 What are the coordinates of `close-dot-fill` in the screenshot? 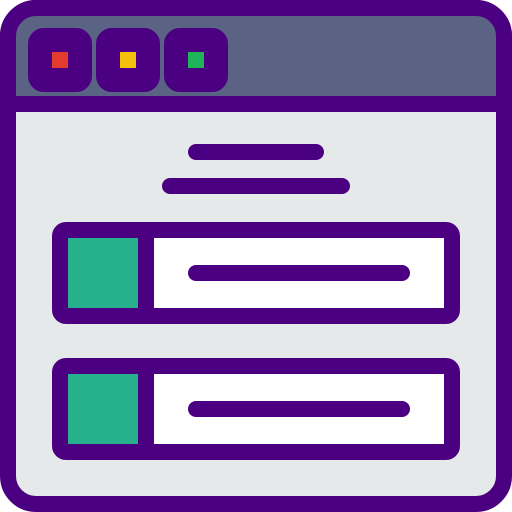 It's located at (60, 60).